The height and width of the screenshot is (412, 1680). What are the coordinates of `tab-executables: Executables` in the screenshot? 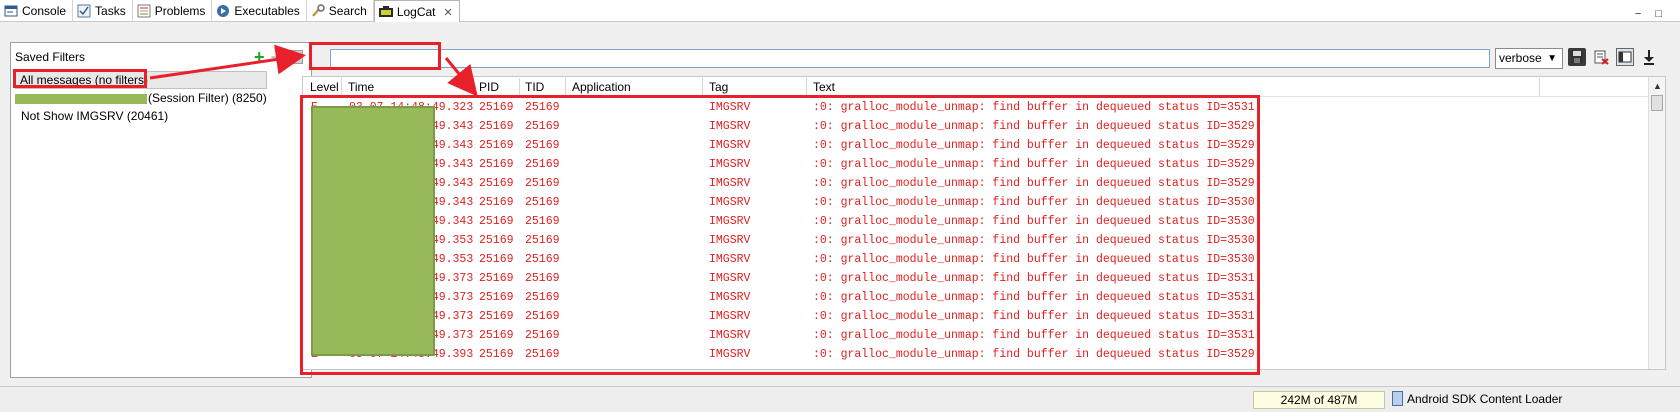 It's located at (259, 11).